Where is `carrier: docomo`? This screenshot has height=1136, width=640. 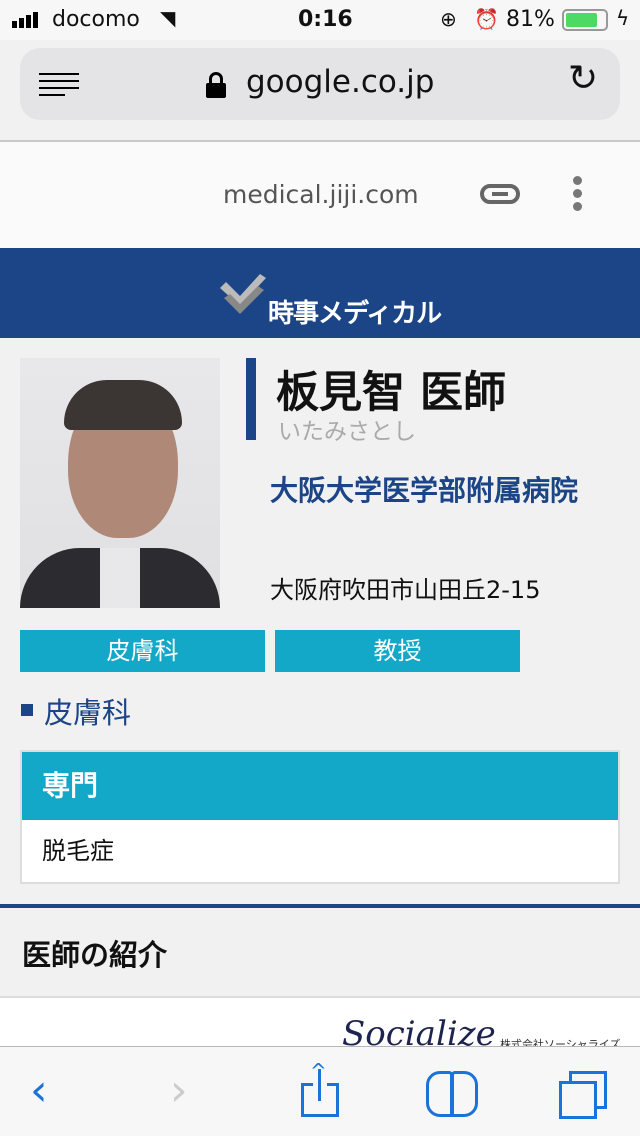 carrier: docomo is located at coordinates (96, 19).